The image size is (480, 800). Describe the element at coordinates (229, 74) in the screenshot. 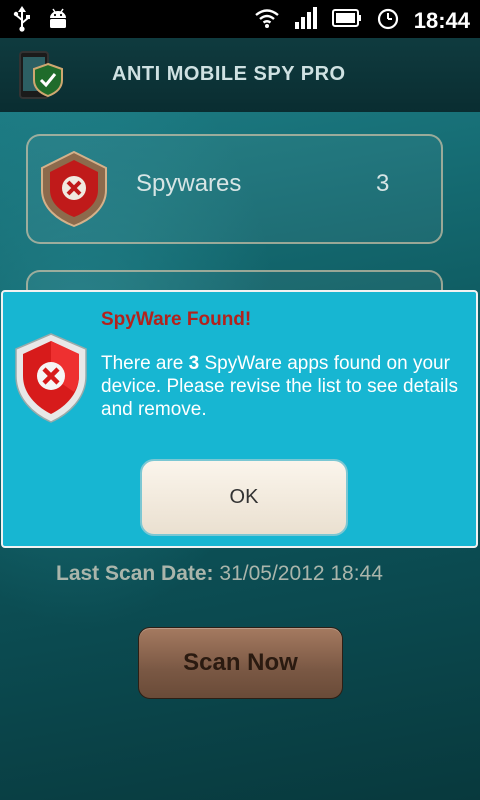

I see `app-title: ANTI MOBILE SPY PRO` at that location.